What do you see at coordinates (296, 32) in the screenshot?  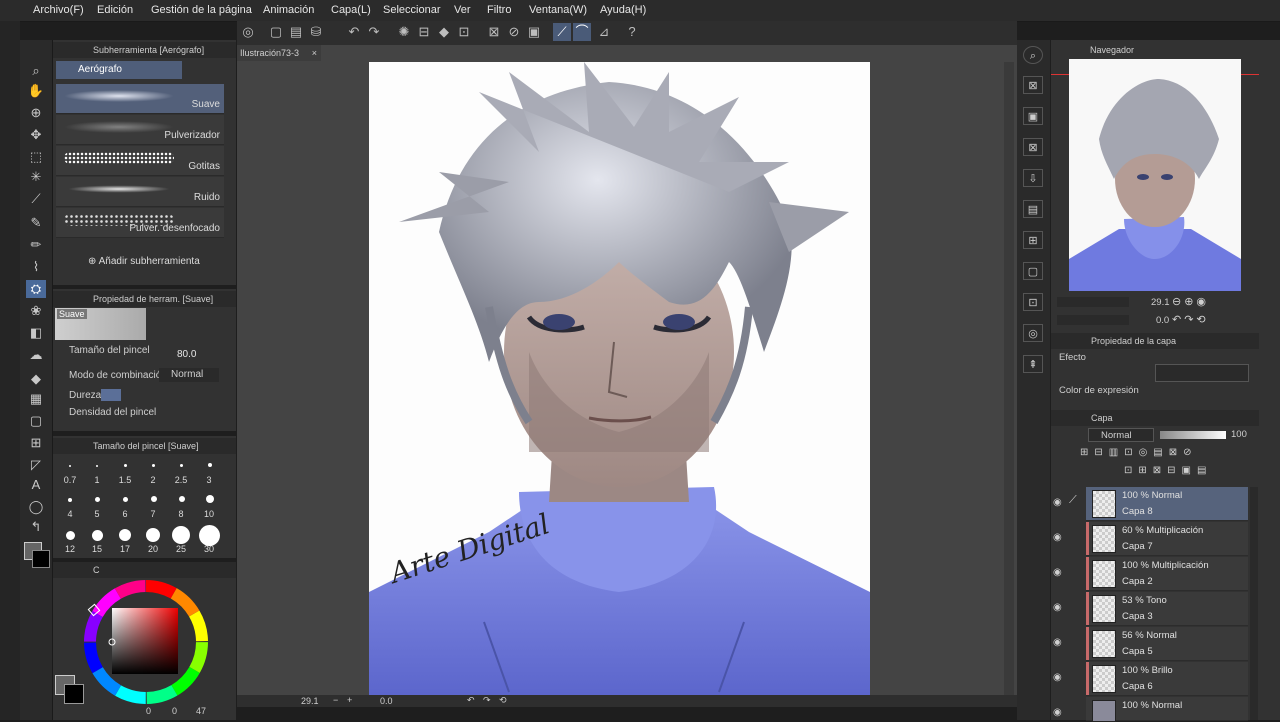 I see `open-file-icon: ▤` at bounding box center [296, 32].